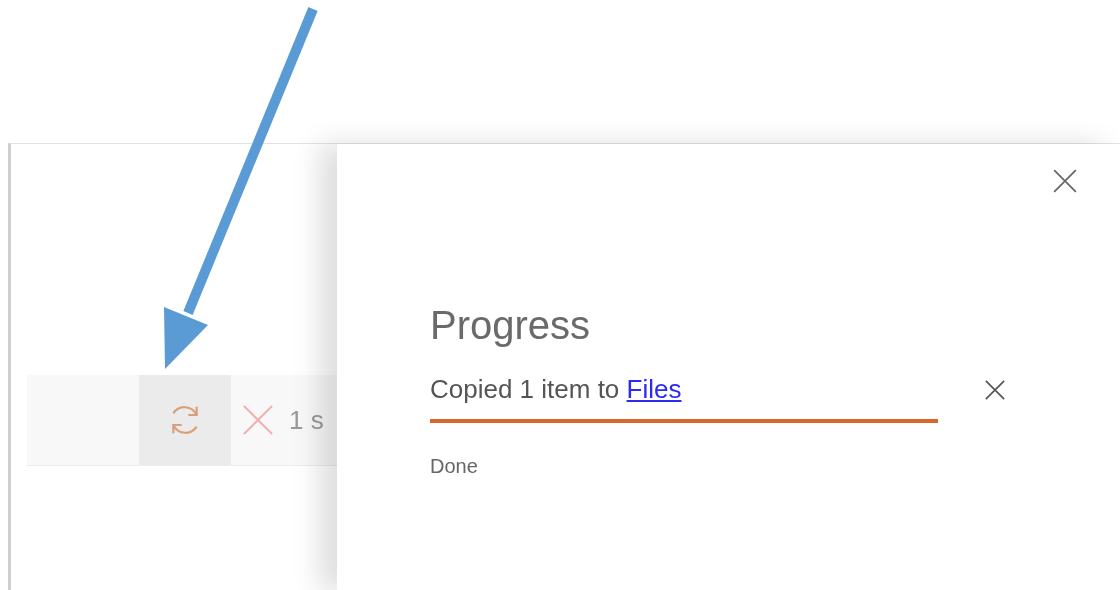  Describe the element at coordinates (454, 466) in the screenshot. I see `status-text: Done` at that location.